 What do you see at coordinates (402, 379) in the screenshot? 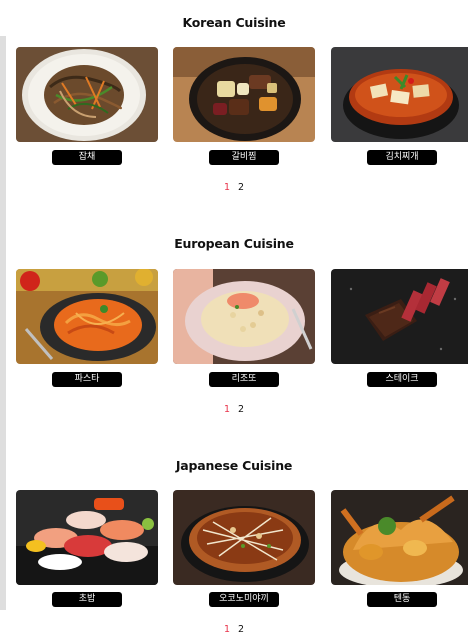
I see `food-label: 스테이크` at bounding box center [402, 379].